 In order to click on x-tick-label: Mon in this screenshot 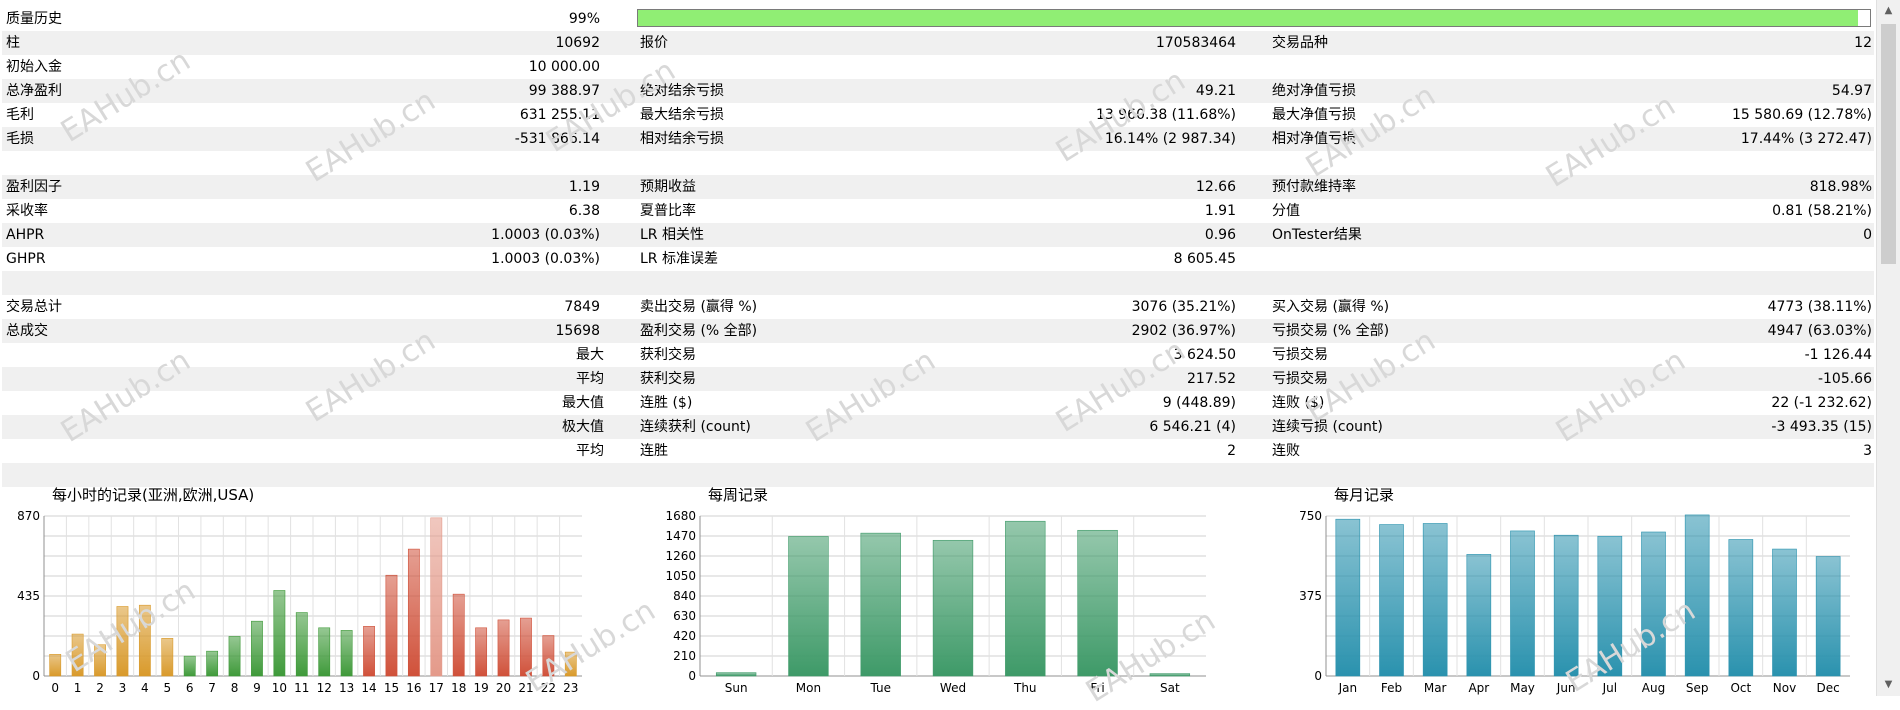, I will do `click(808, 688)`.